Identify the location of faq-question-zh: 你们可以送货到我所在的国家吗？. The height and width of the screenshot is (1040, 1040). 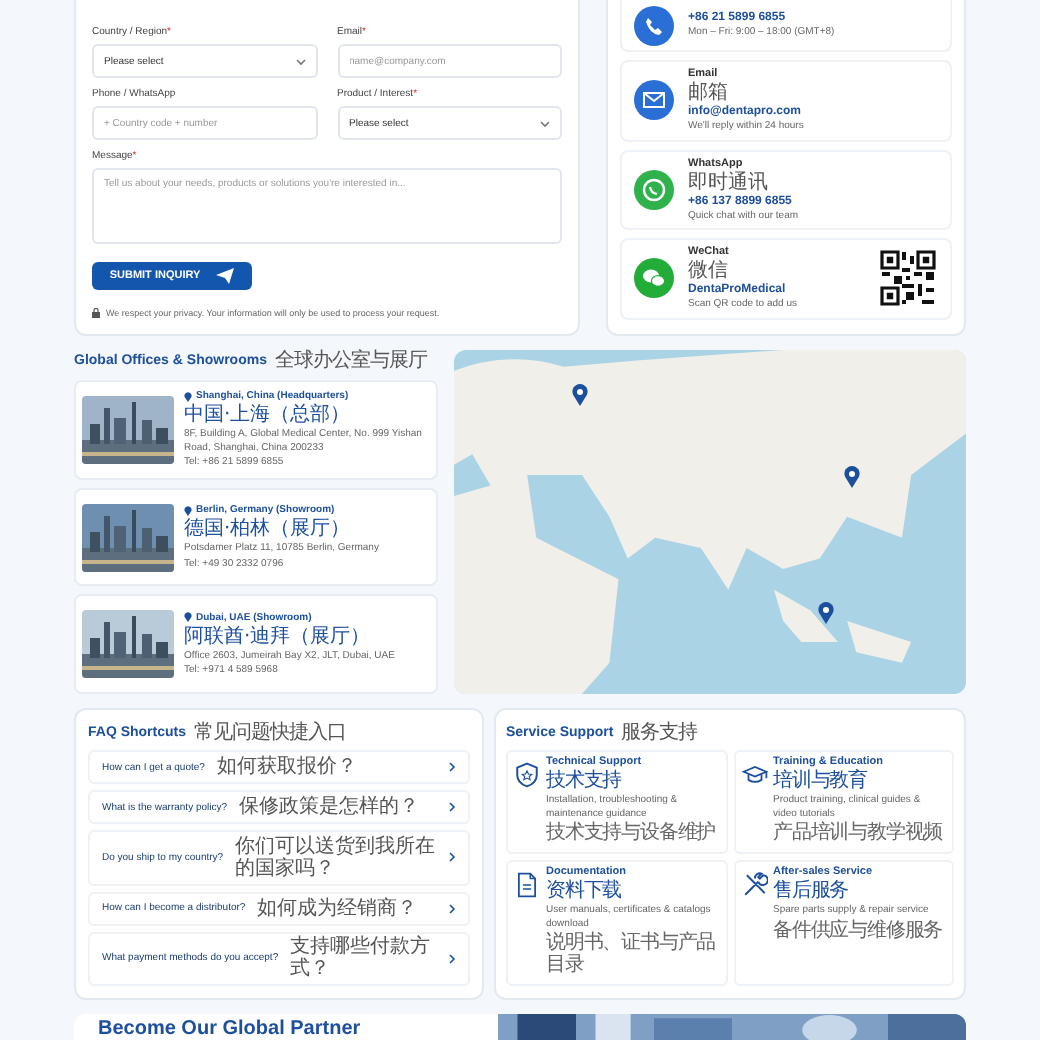
(335, 857).